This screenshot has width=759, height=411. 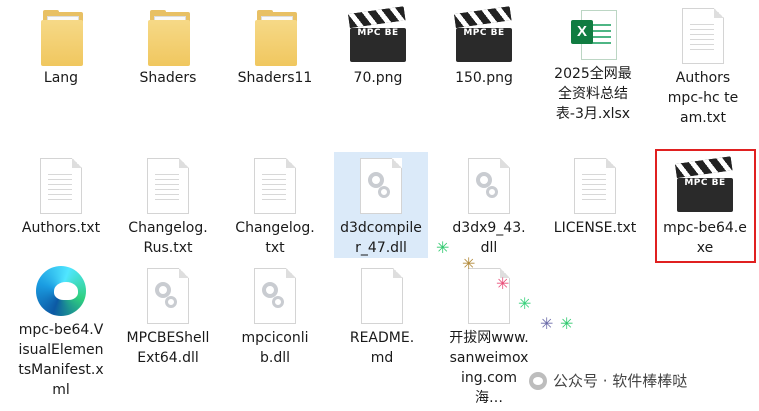 What do you see at coordinates (61, 228) in the screenshot?
I see `file-label: Authors.txt` at bounding box center [61, 228].